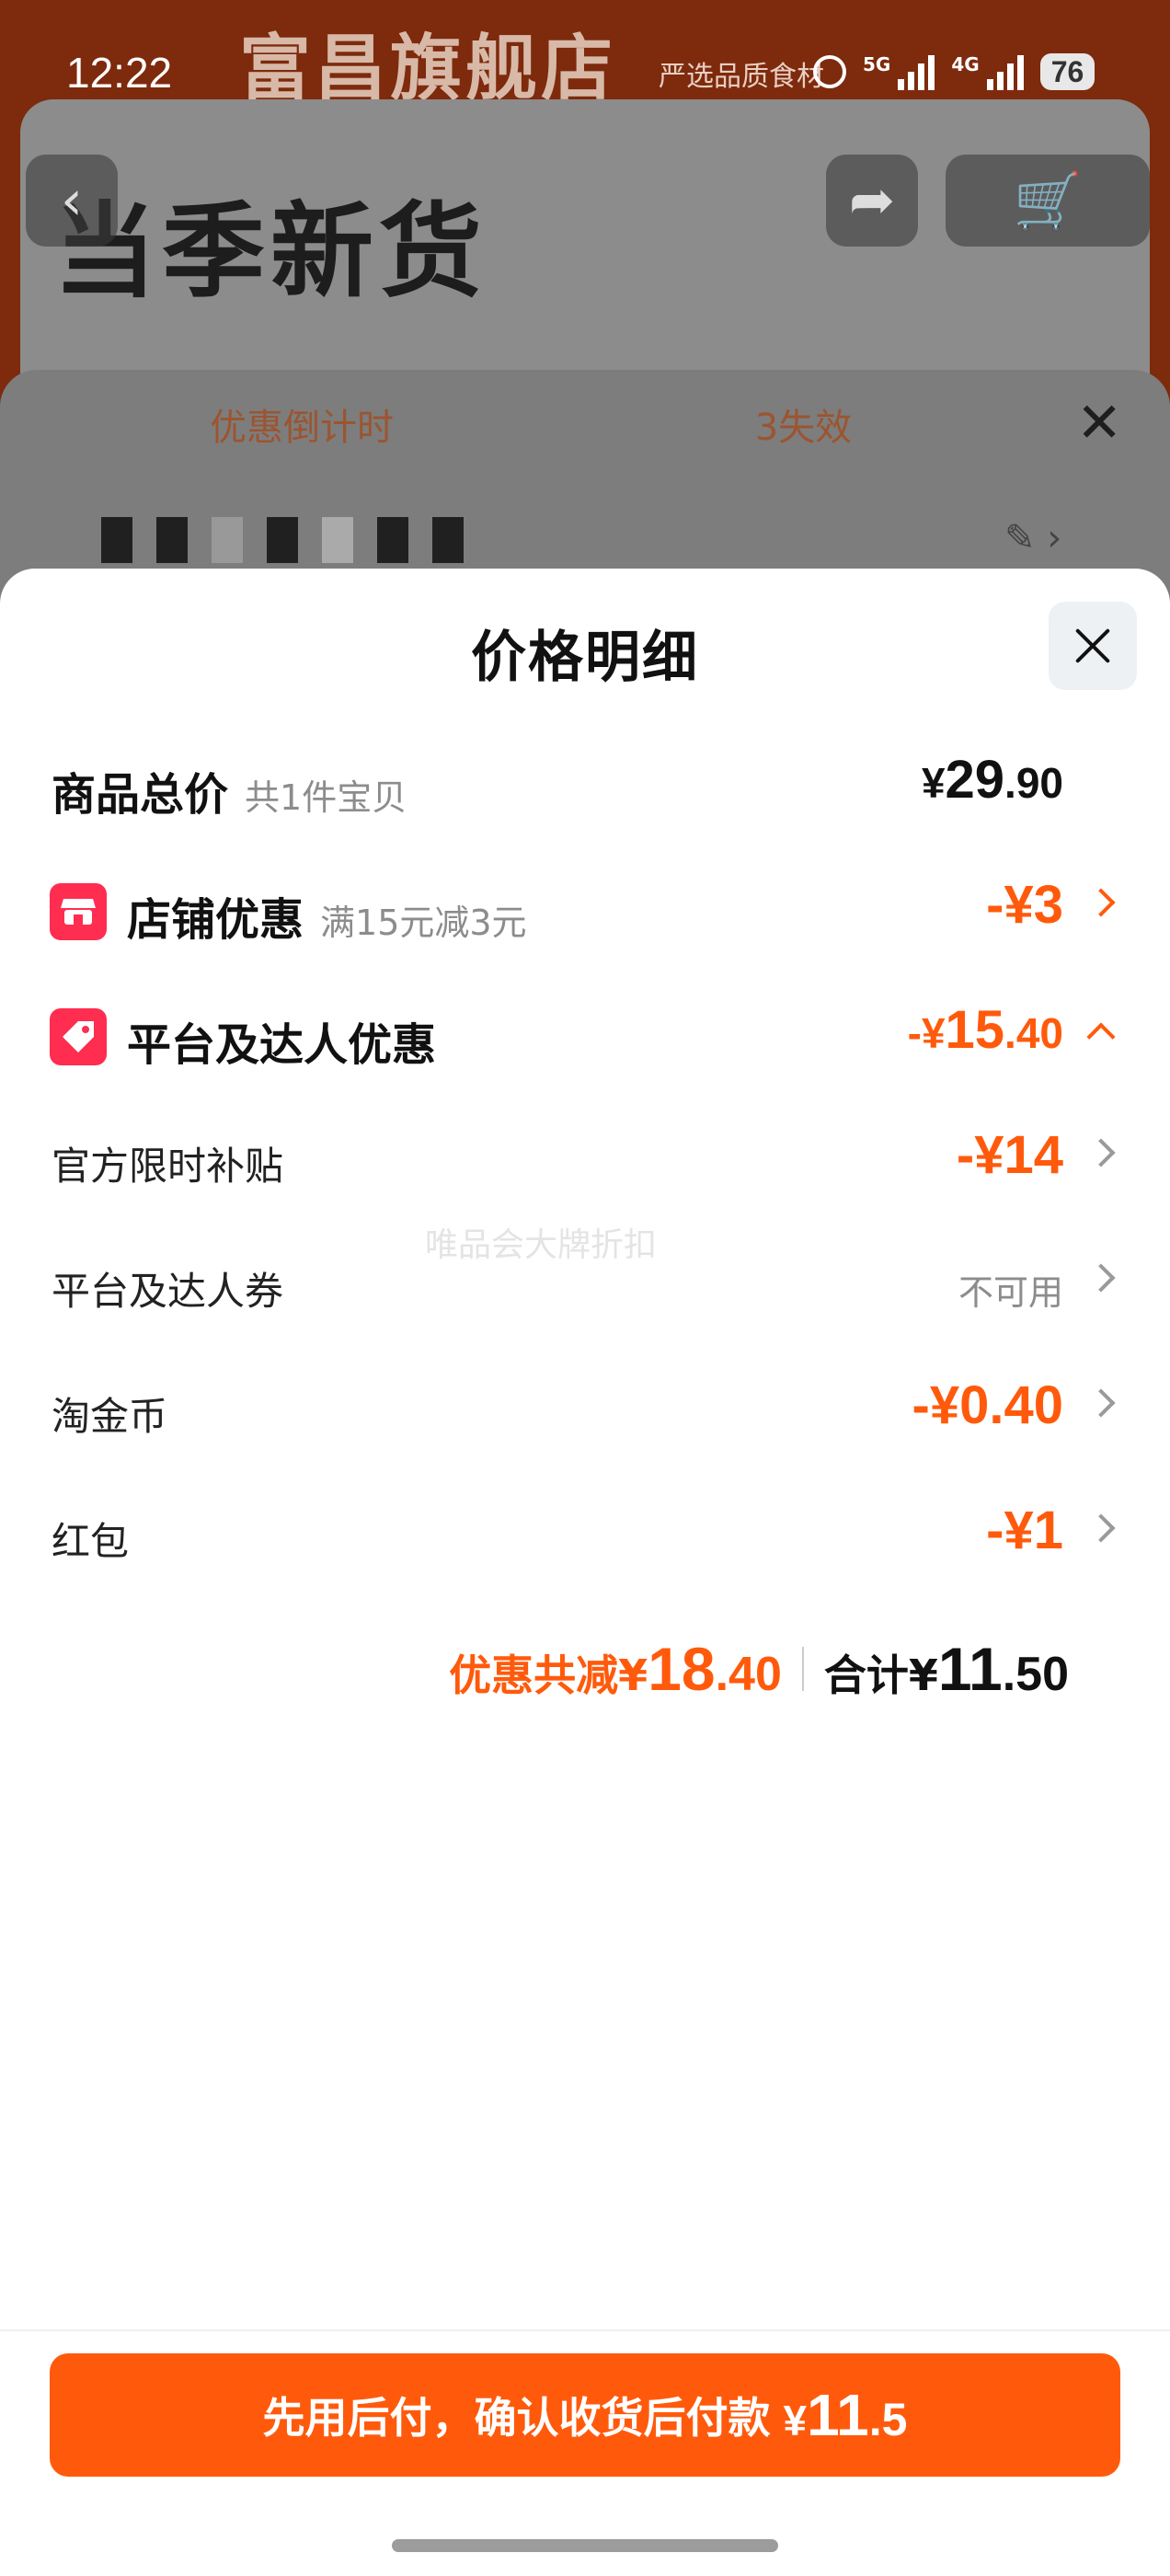 The height and width of the screenshot is (2576, 1170). What do you see at coordinates (1033, 538) in the screenshot?
I see `edit-icon: ✎ ›` at bounding box center [1033, 538].